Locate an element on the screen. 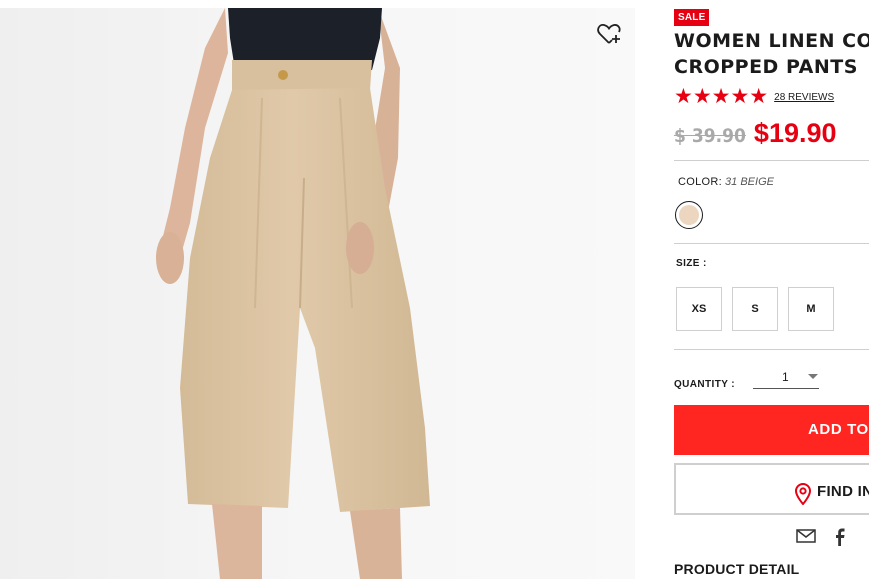  quantity-value: 1 is located at coordinates (785, 377).